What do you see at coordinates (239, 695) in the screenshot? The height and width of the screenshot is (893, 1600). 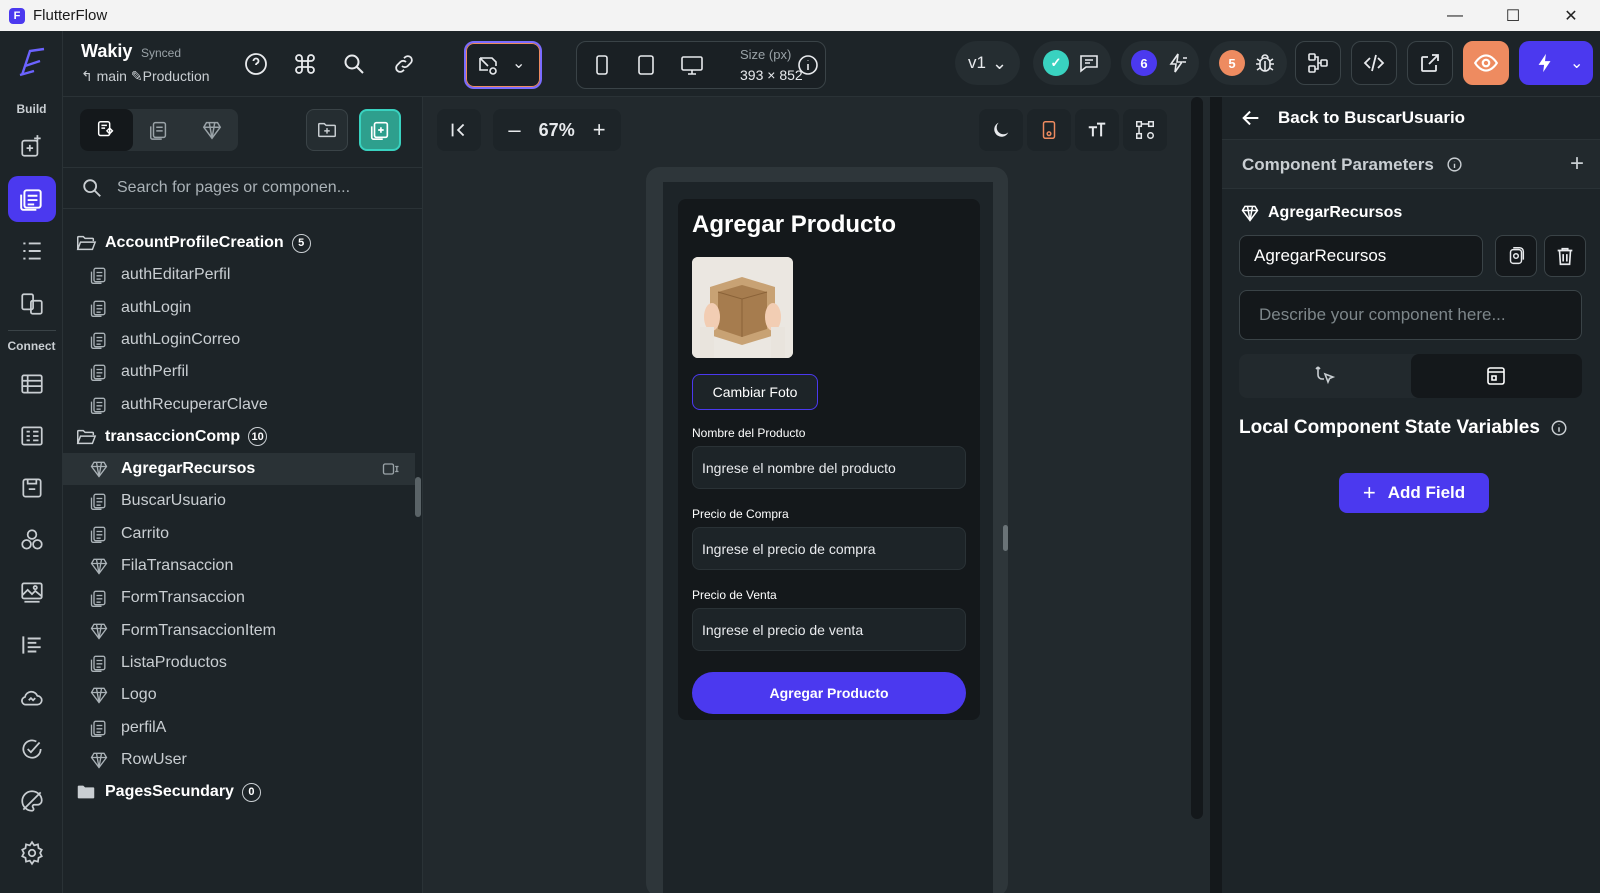 I see `tree-component-item: Logo` at bounding box center [239, 695].